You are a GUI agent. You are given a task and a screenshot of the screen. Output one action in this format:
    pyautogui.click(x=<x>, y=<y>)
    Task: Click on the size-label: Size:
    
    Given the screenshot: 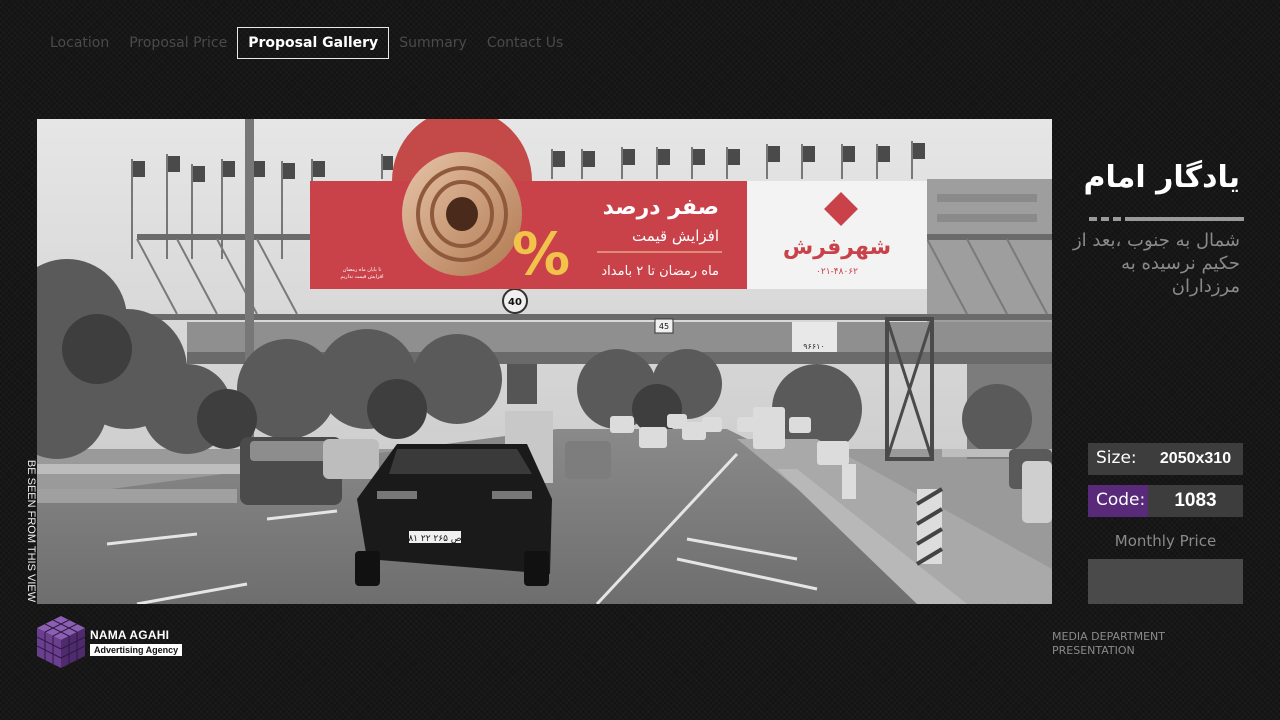 What is the action you would take?
    pyautogui.click(x=1118, y=459)
    